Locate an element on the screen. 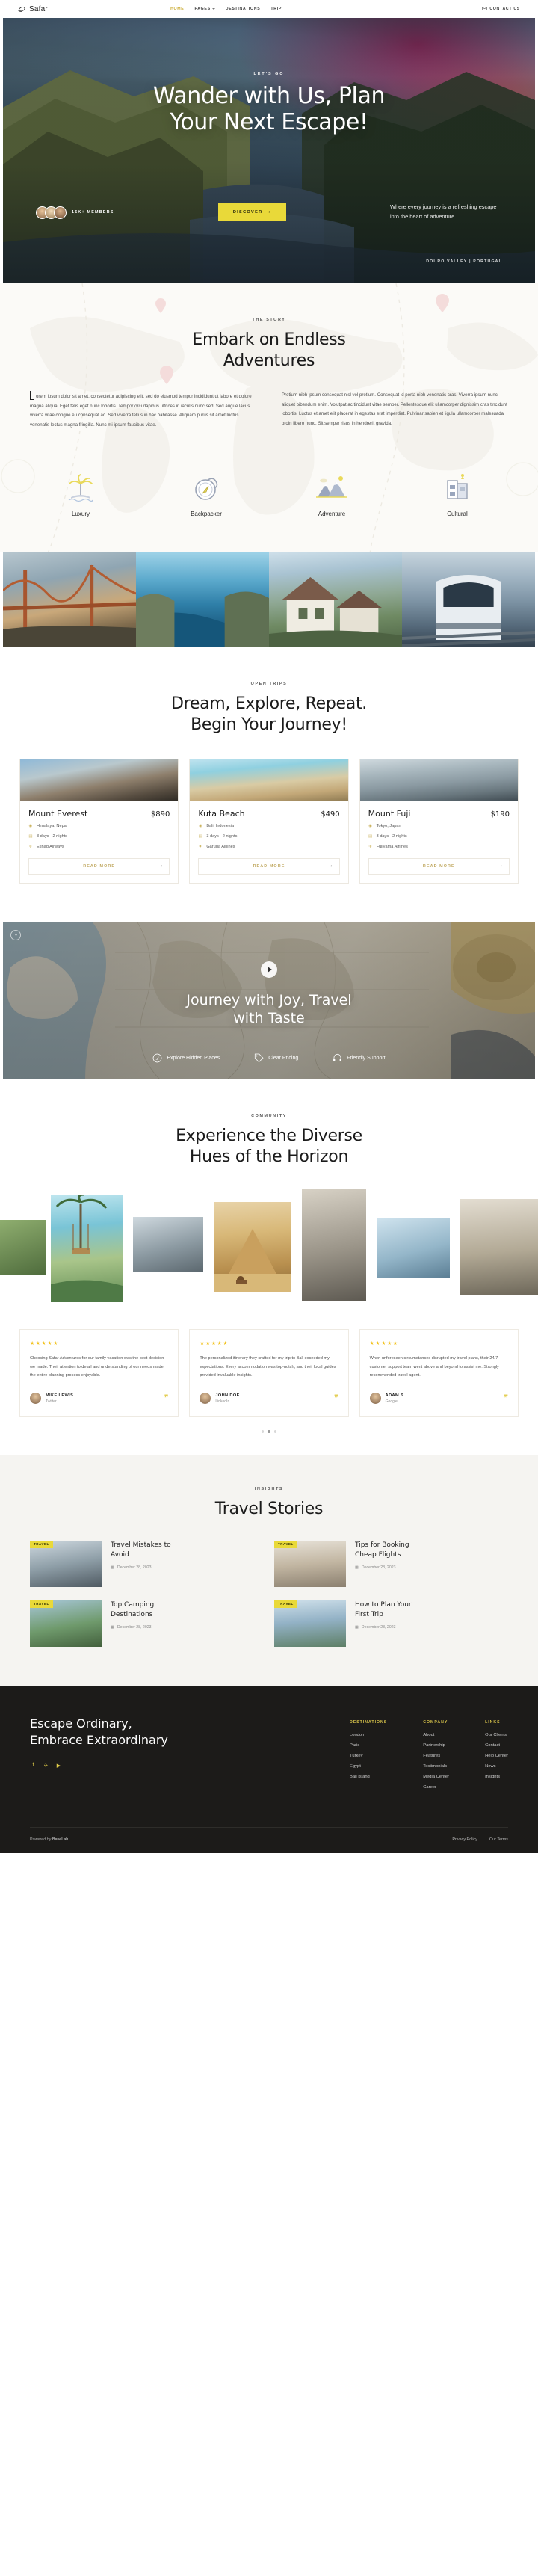  tram-train-photo is located at coordinates (469, 600).